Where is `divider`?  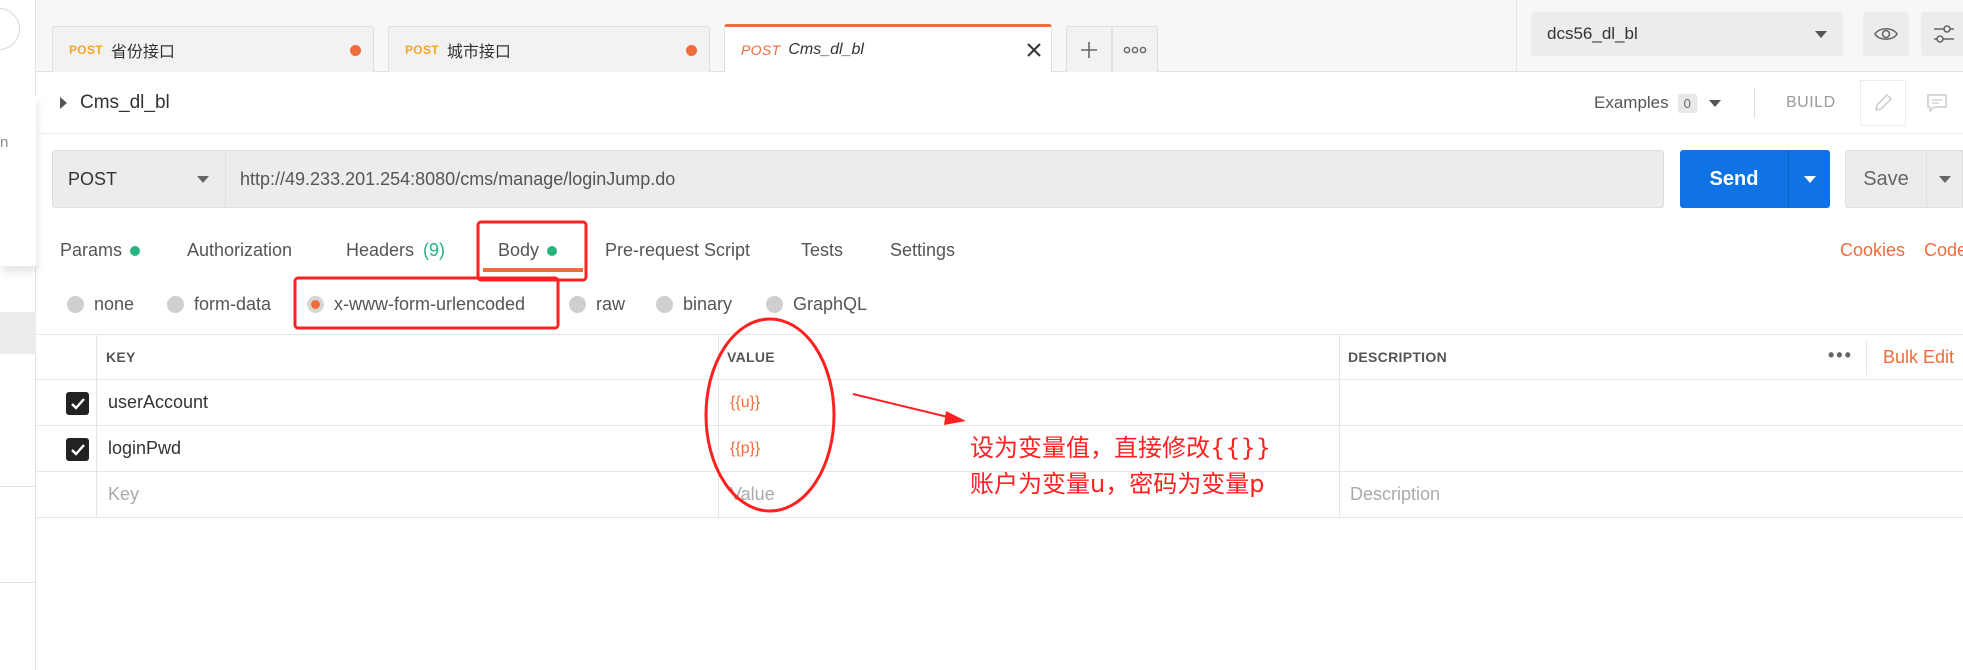
divider is located at coordinates (1866, 358).